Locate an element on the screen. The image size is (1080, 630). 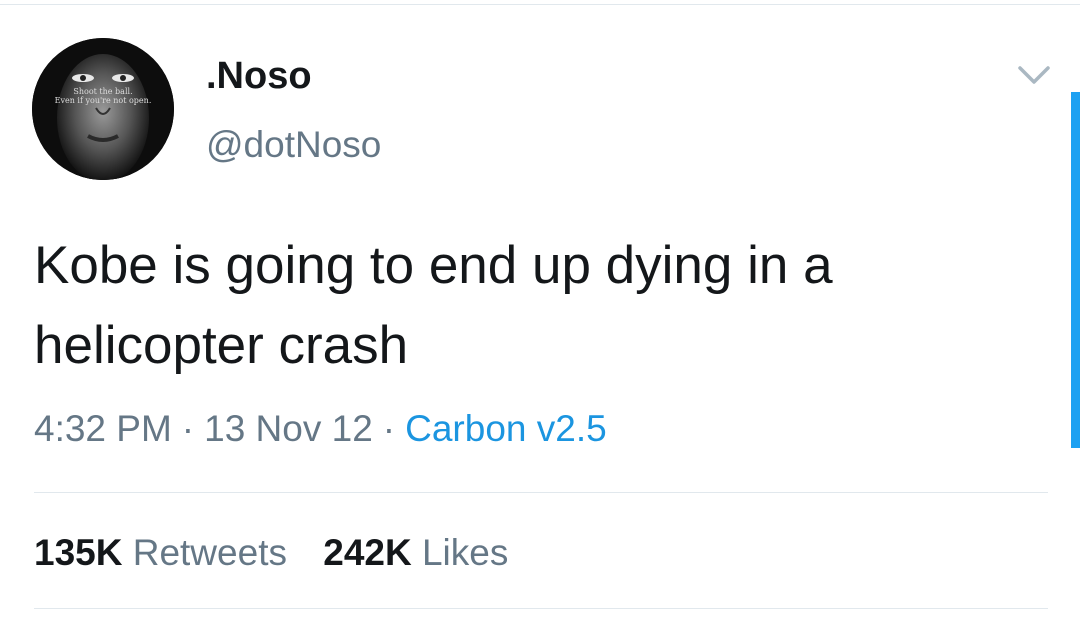
retweets-label: Retweets is located at coordinates (209, 552).